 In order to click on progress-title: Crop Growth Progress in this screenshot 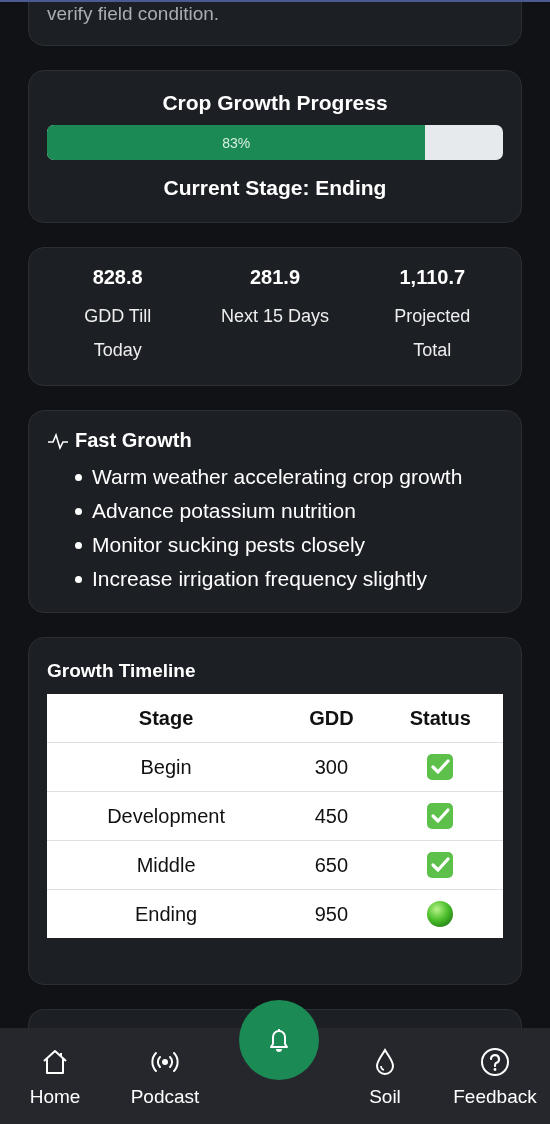, I will do `click(275, 103)`.